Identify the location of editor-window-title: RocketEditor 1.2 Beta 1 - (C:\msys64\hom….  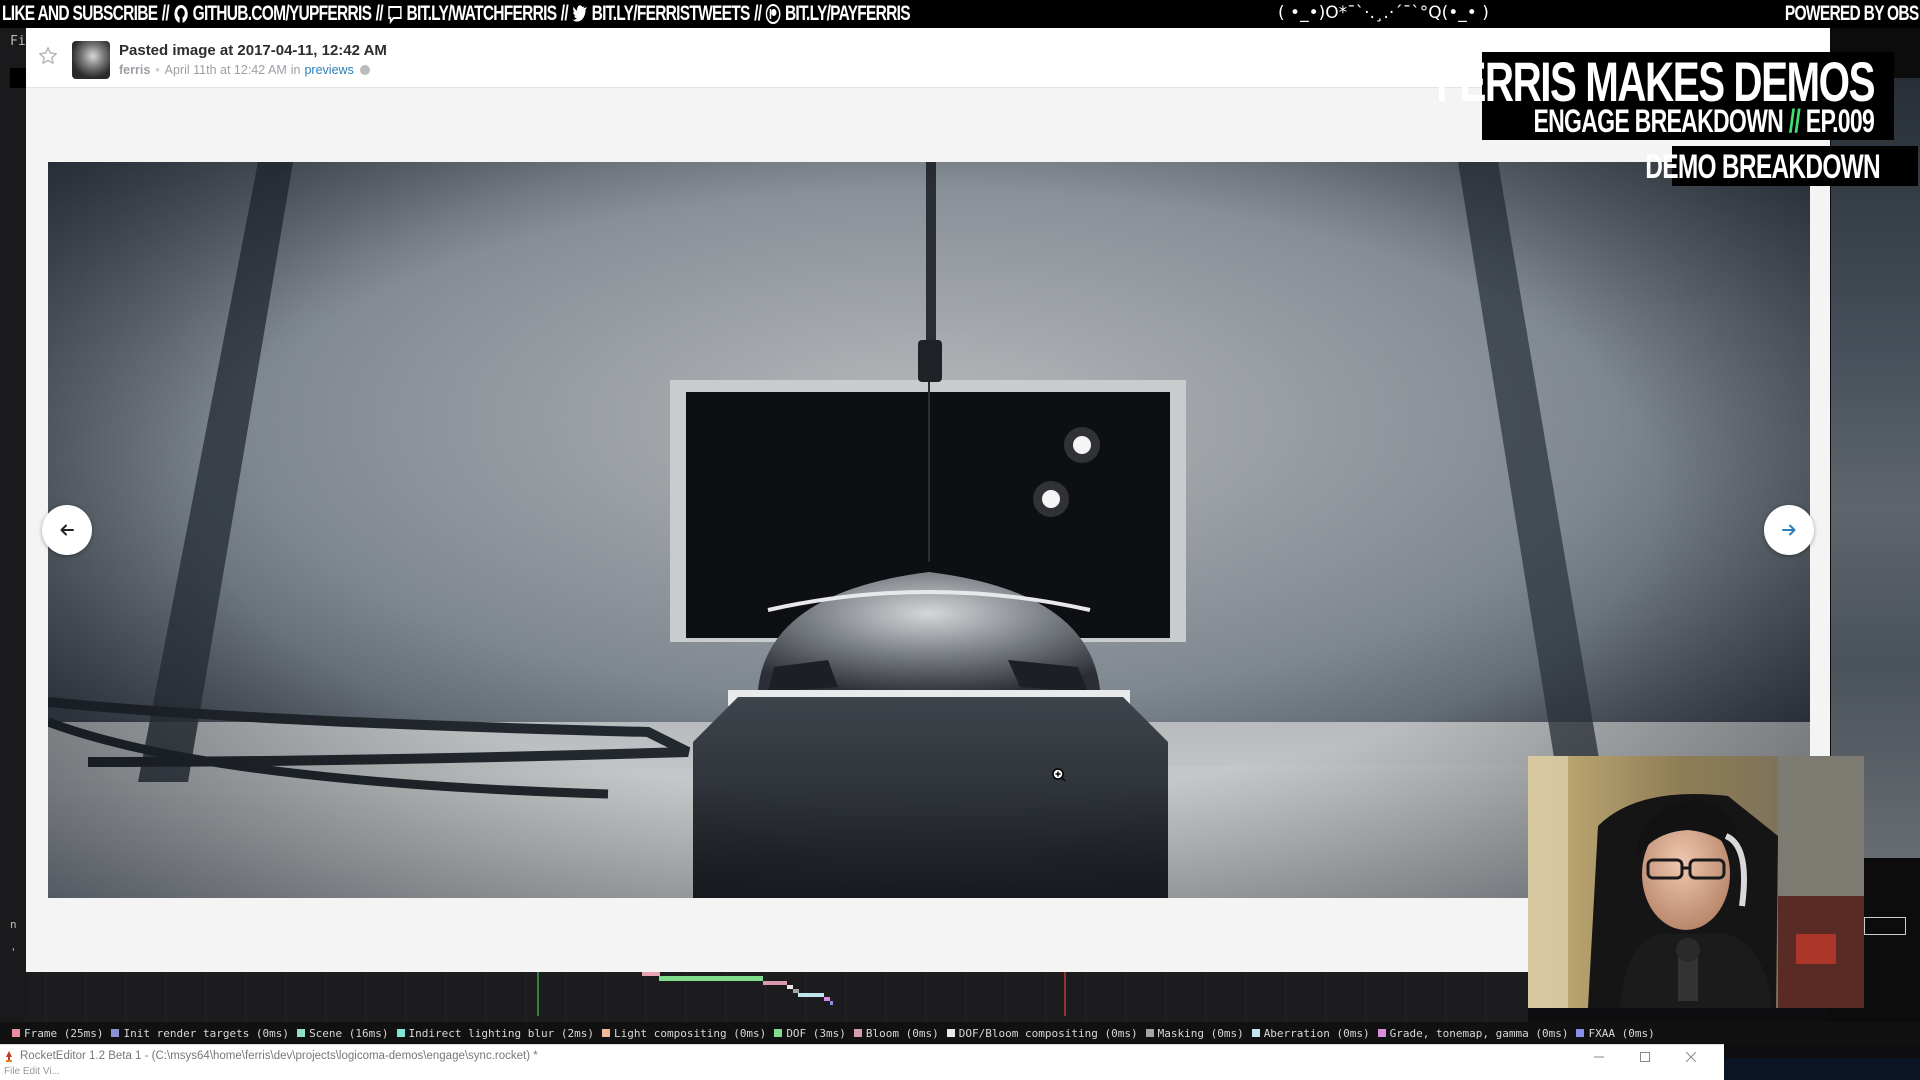
(279, 1056).